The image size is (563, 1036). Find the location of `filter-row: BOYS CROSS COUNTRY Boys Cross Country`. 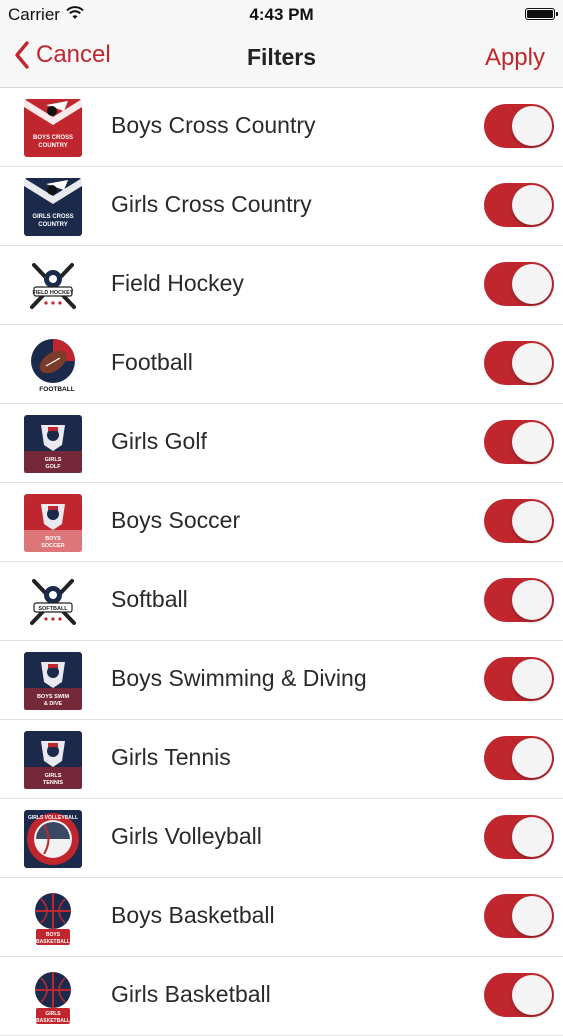

filter-row: BOYS CROSS COUNTRY Boys Cross Country is located at coordinates (281, 127).